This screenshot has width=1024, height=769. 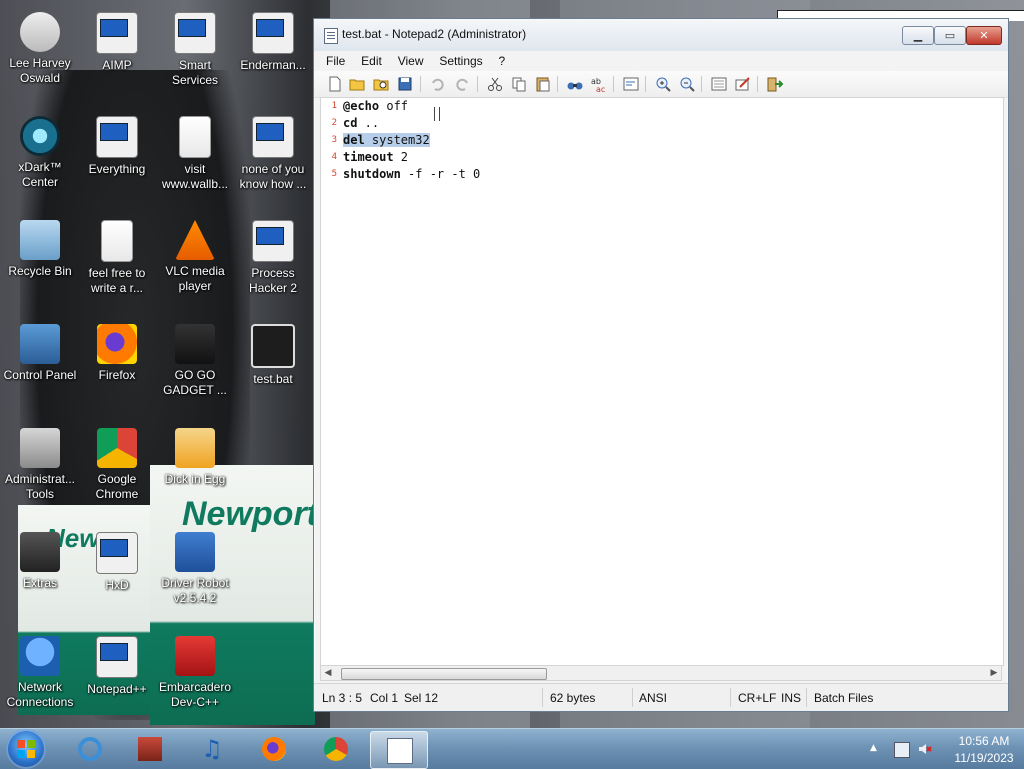 I want to click on exit-icon, so click(x=775, y=84).